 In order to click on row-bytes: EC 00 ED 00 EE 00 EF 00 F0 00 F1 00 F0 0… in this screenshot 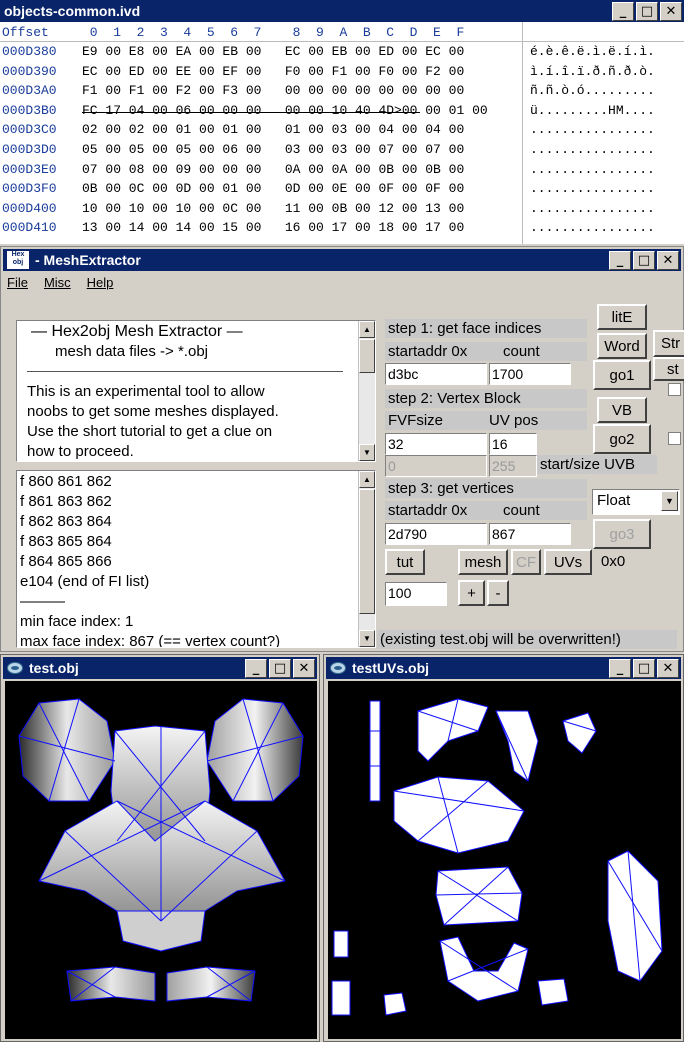, I will do `click(302, 71)`.